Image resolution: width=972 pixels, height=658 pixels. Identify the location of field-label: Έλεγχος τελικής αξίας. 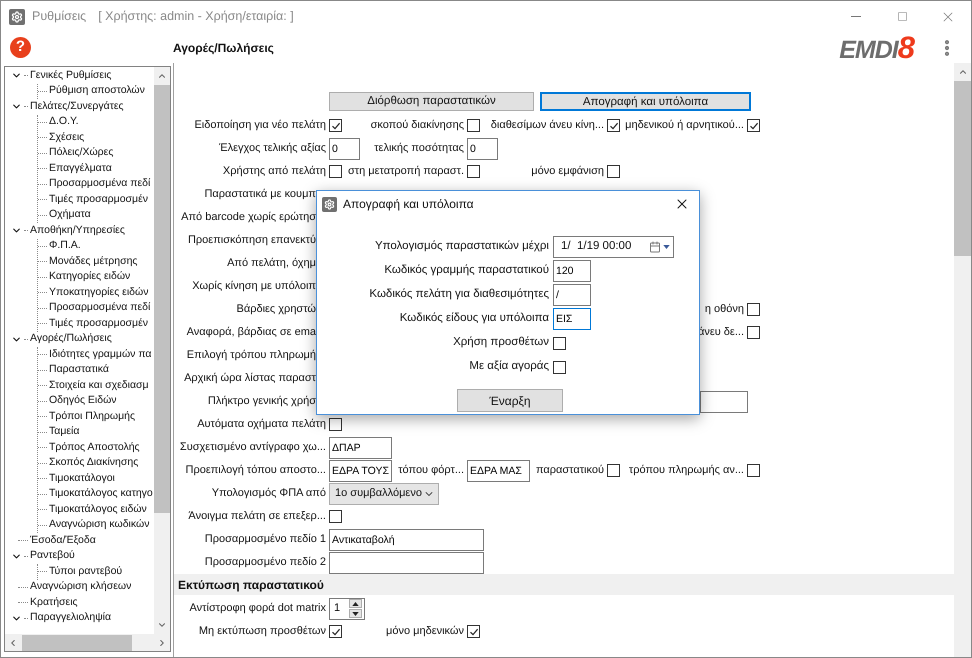
(272, 148).